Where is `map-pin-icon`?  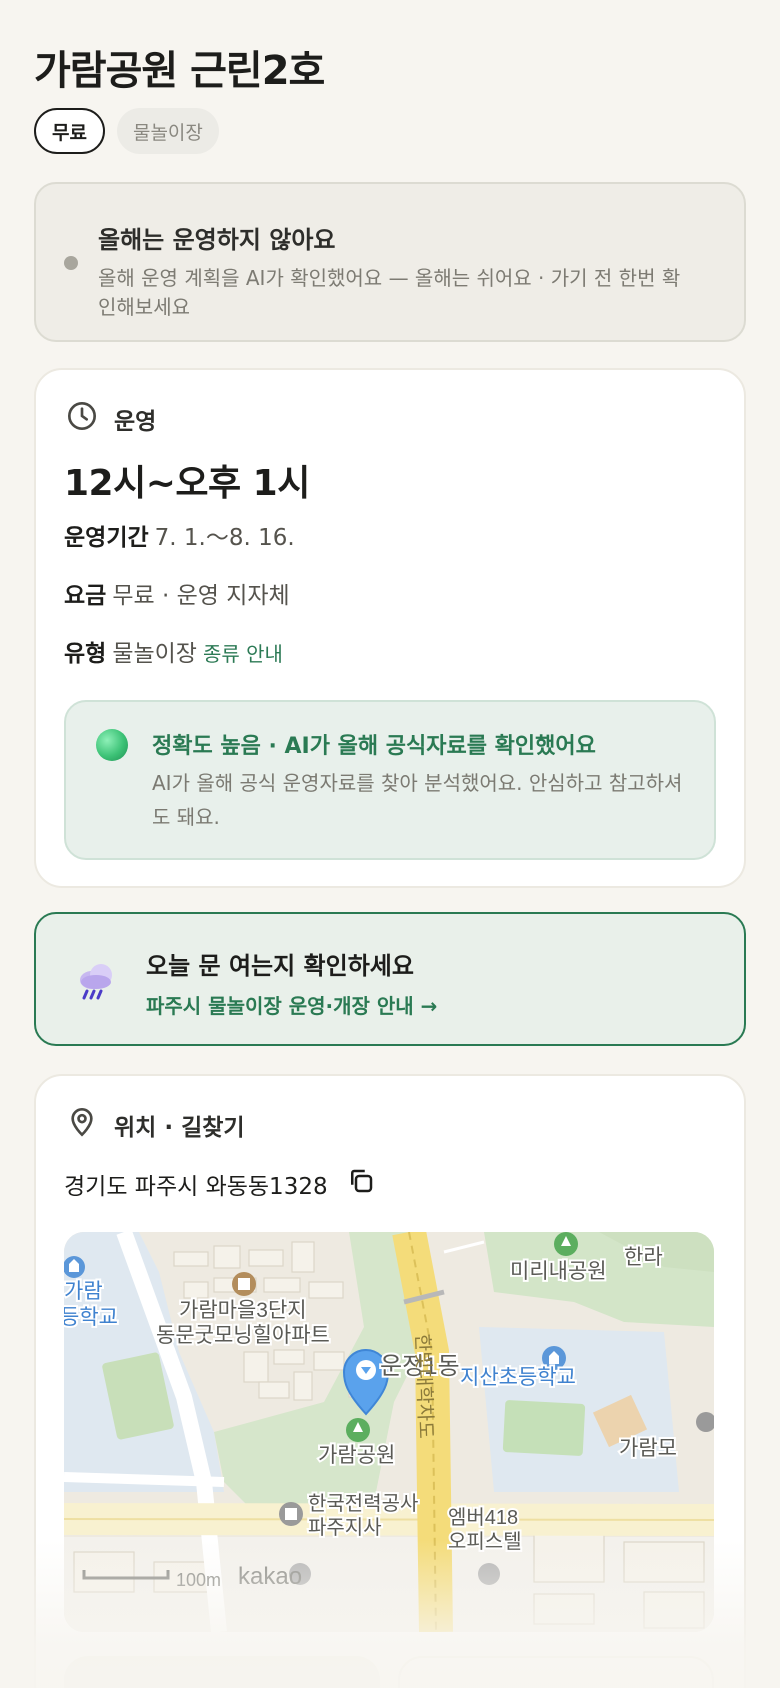 map-pin-icon is located at coordinates (82, 1125).